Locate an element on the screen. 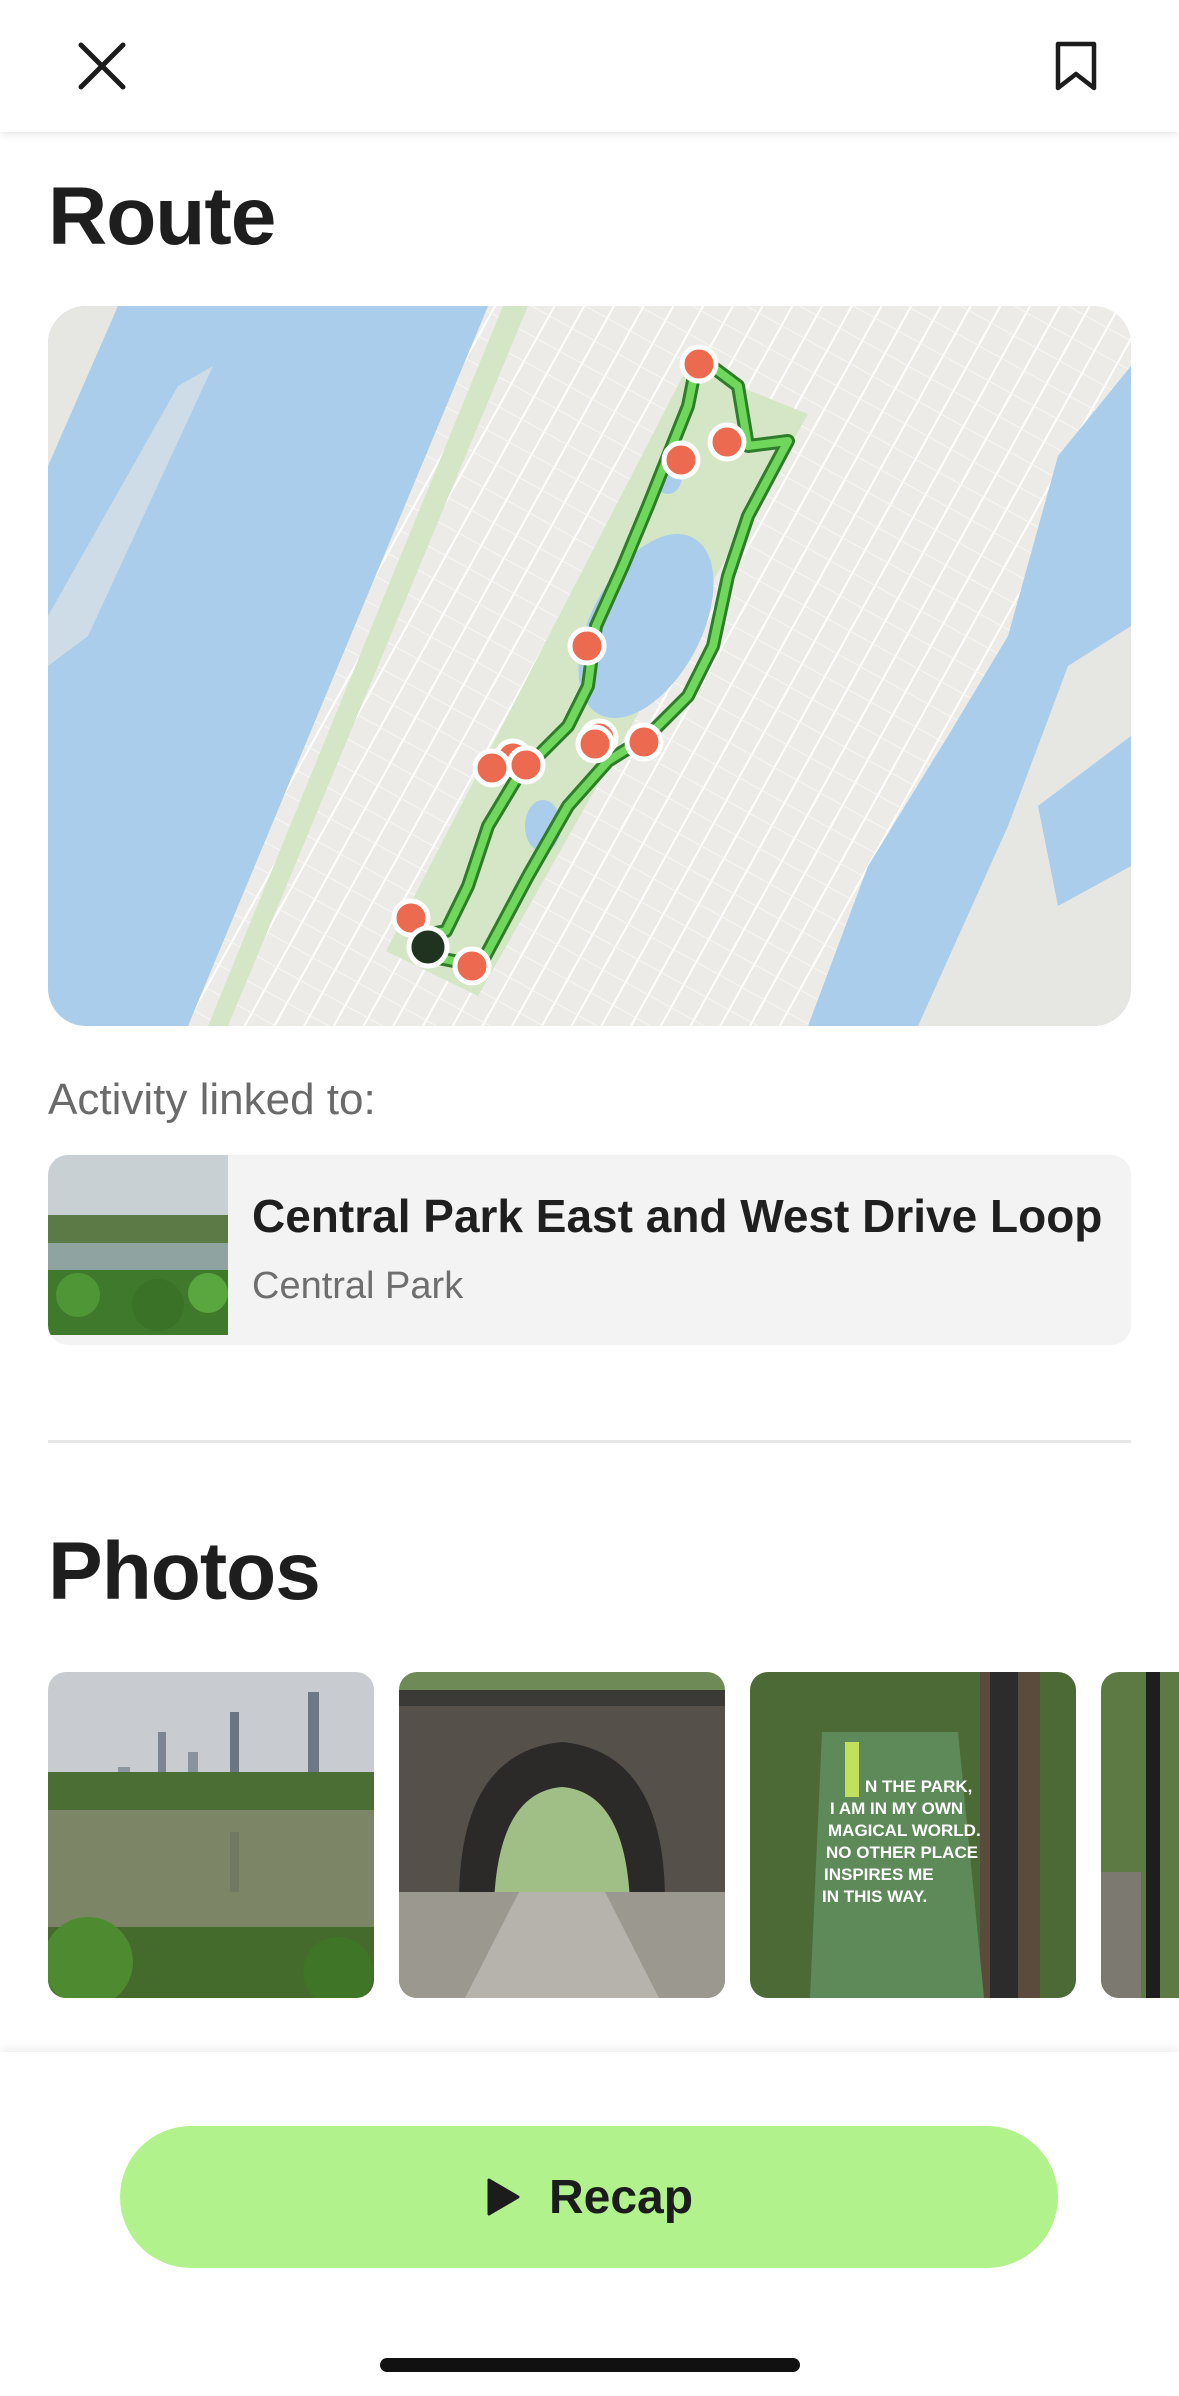 The height and width of the screenshot is (2396, 1179). section-divider is located at coordinates (589, 1441).